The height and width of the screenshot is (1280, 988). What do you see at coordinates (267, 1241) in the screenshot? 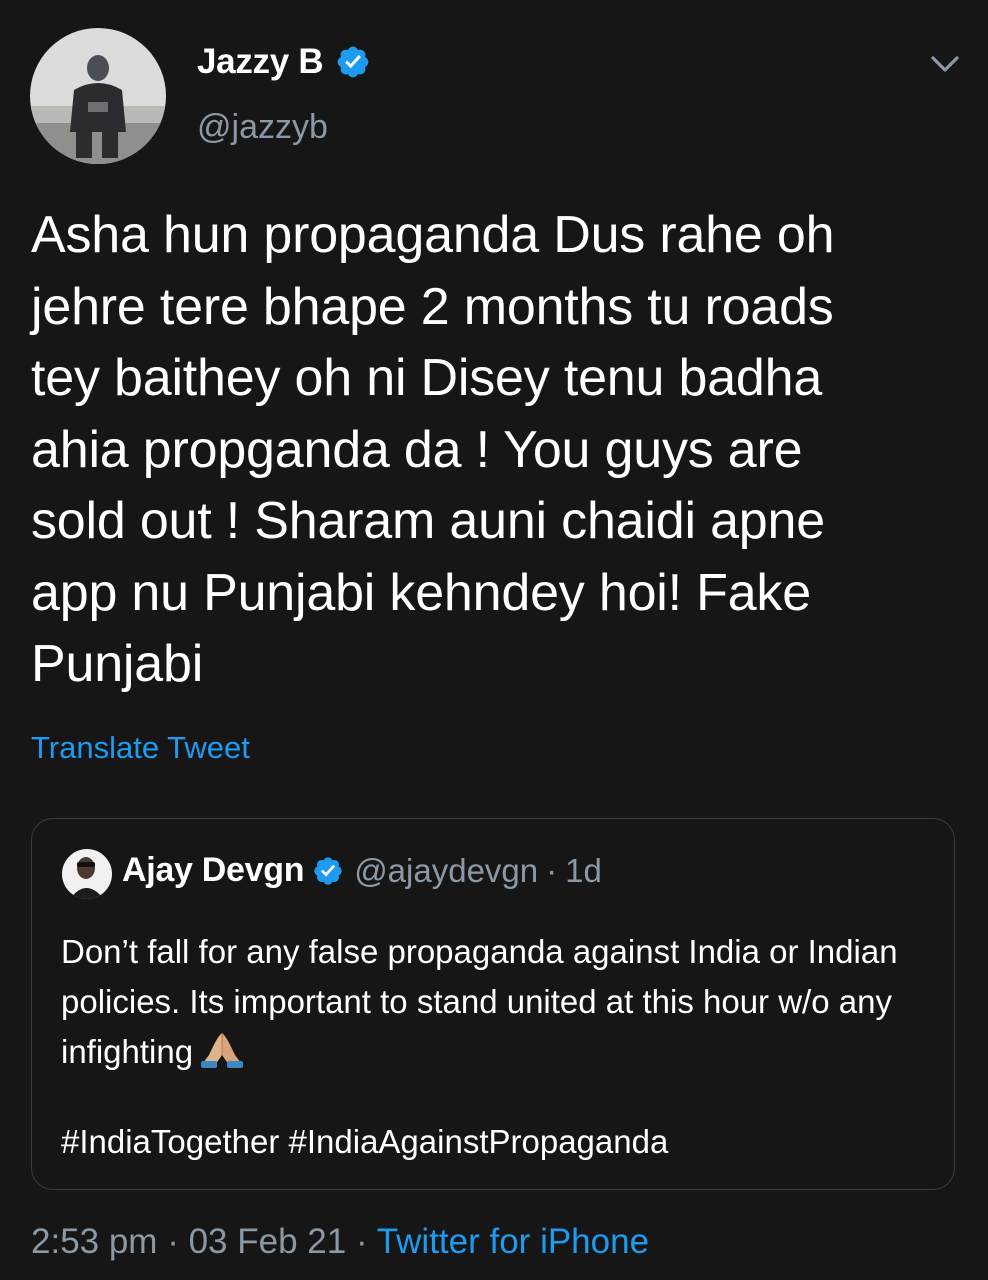
I see `tweet-date: 03 Feb 21` at bounding box center [267, 1241].